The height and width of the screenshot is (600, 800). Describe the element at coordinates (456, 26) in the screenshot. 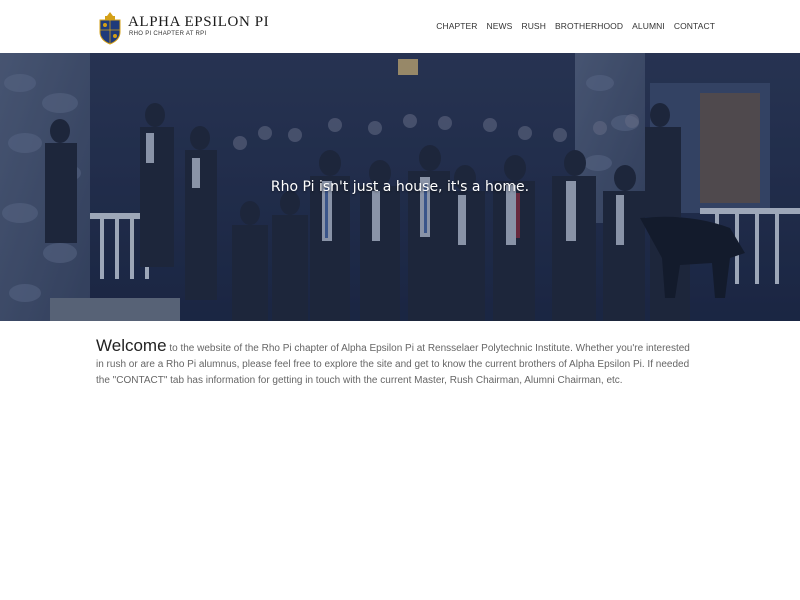

I see `nav-item-chapter: CHAPTER` at that location.